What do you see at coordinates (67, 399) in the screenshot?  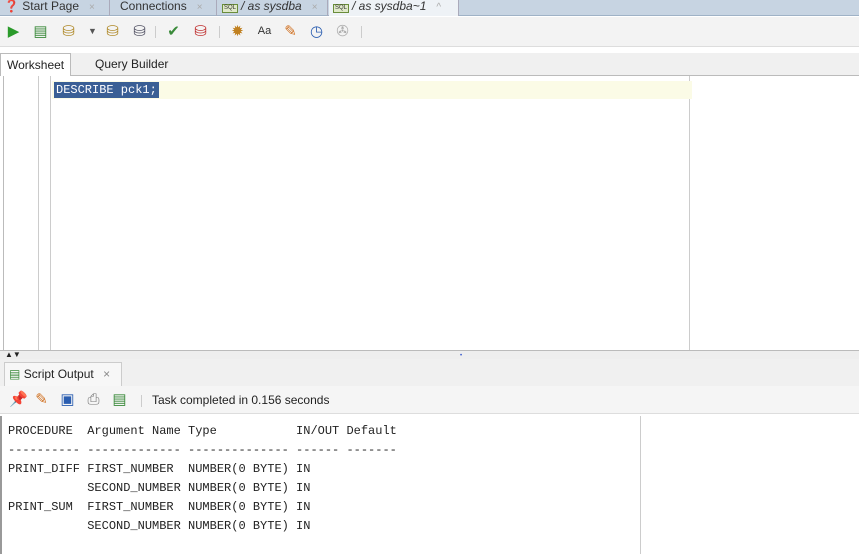 I see `save-icon: ▣` at bounding box center [67, 399].